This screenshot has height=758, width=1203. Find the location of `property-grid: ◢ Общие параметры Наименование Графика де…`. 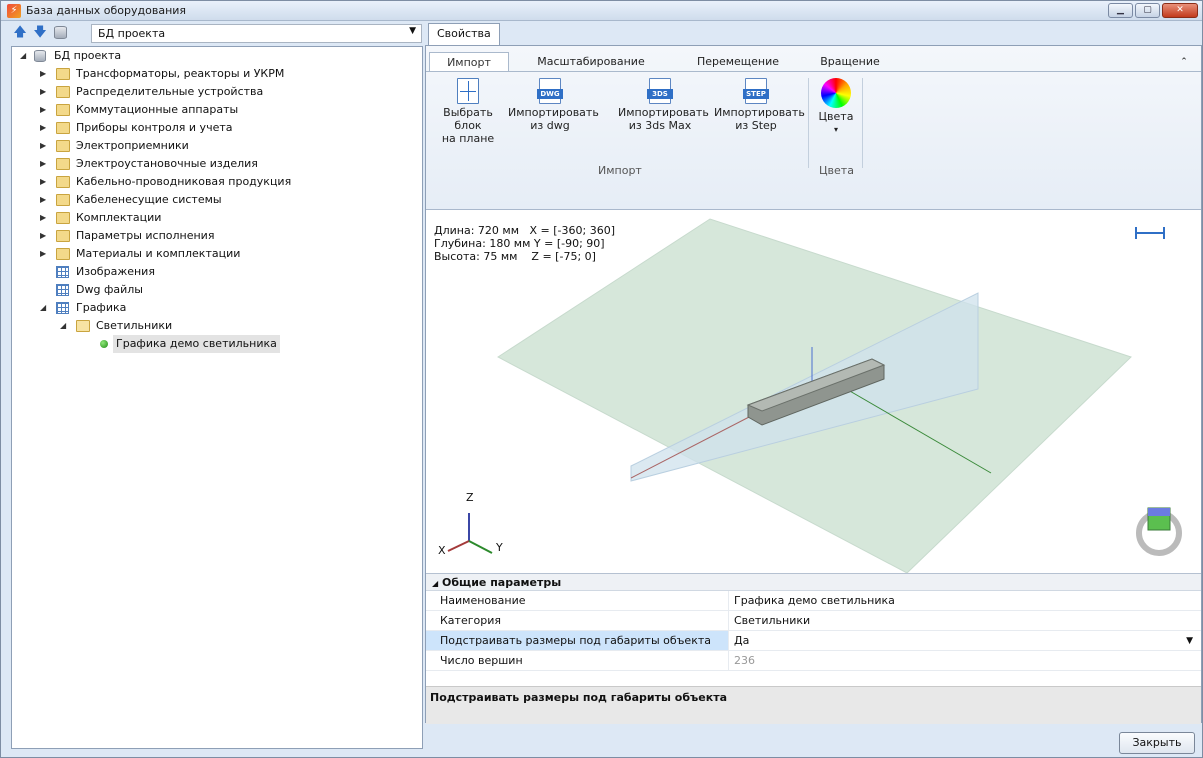

property-grid: ◢ Общие параметры Наименование Графика де… is located at coordinates (813, 648).